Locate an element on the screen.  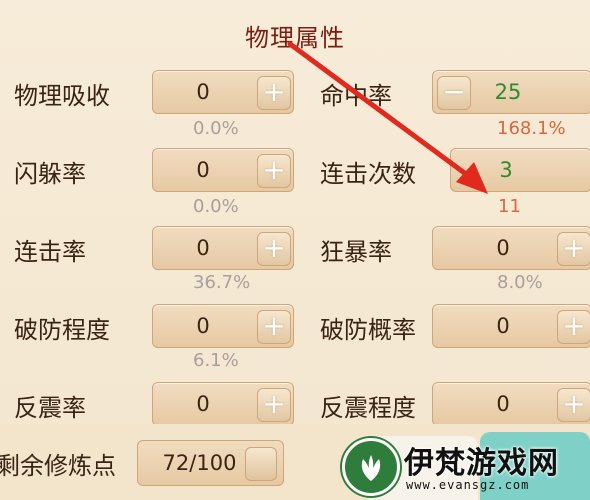
remaining-points-field: 72/100 is located at coordinates (210, 463).